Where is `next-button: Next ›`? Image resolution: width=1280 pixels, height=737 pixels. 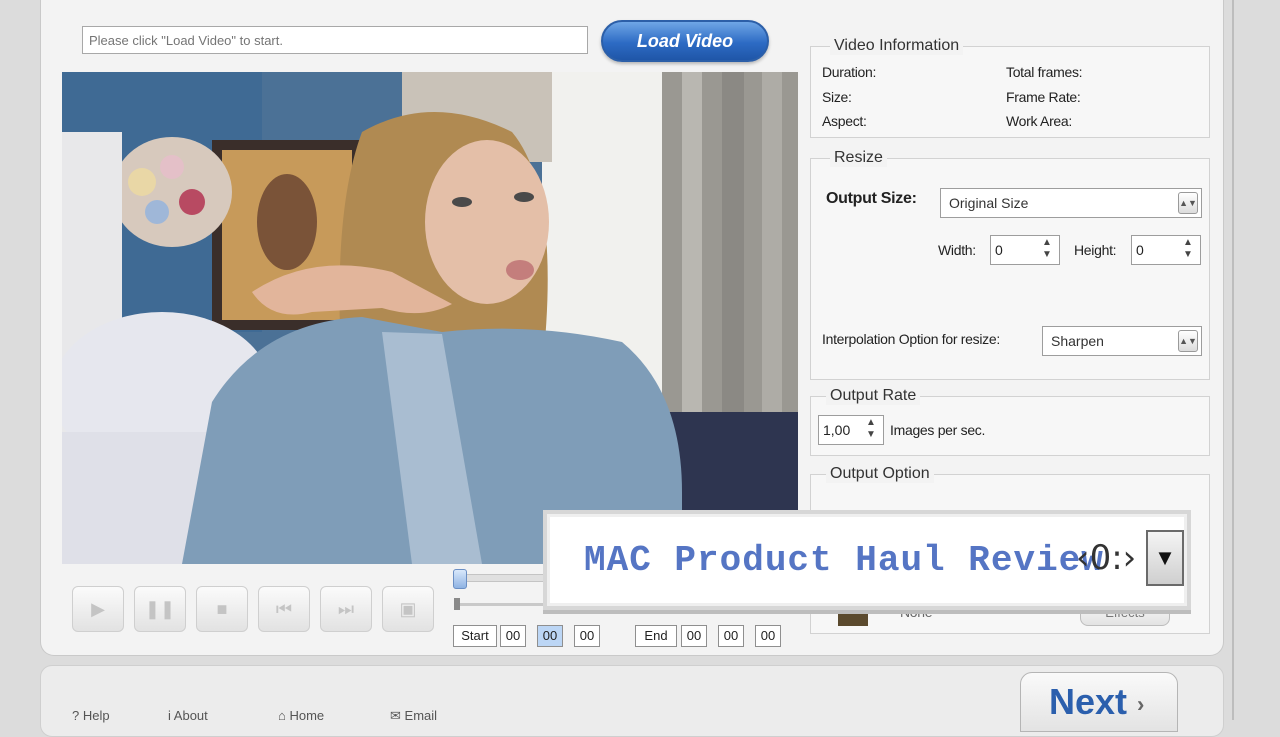 next-button: Next › is located at coordinates (1099, 702).